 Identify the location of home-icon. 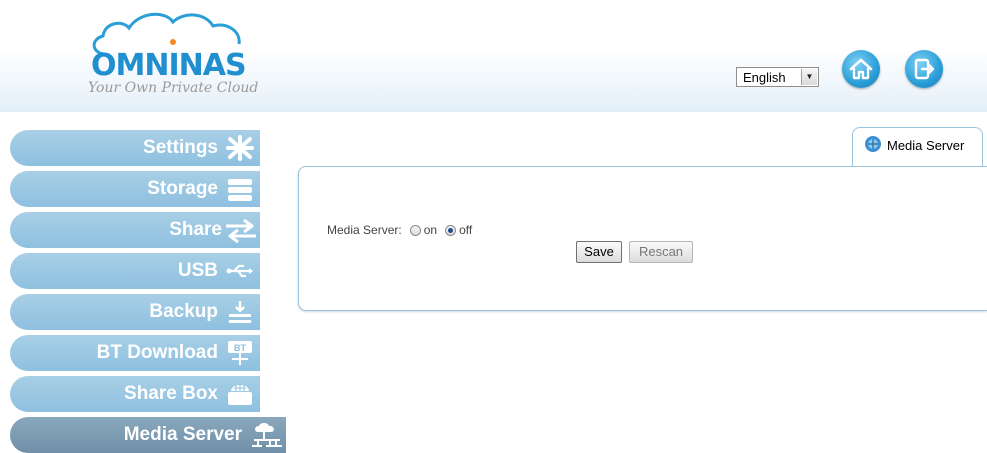
(861, 69).